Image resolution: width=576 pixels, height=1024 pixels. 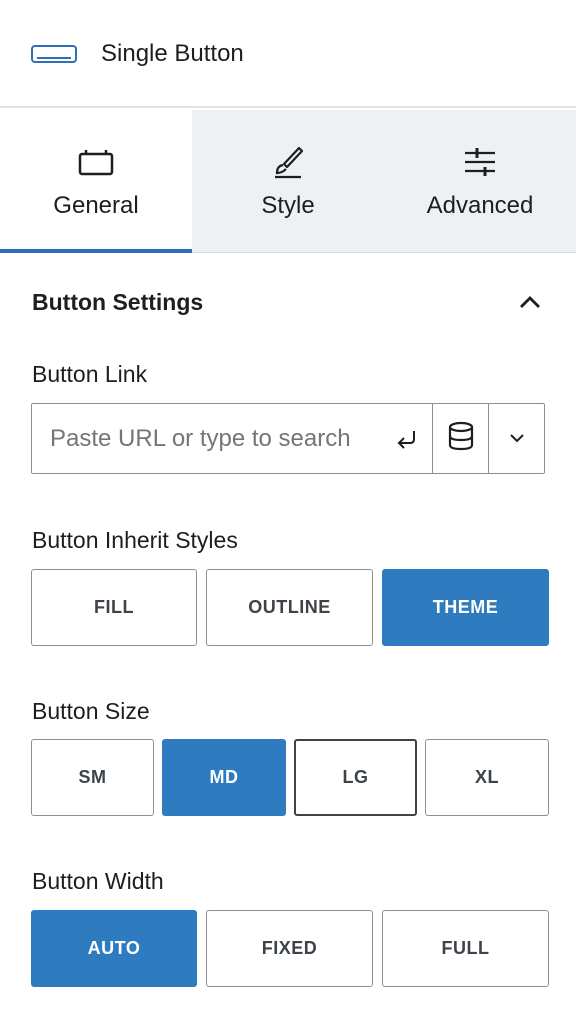 I want to click on block-header: Single Button, so click(x=288, y=54).